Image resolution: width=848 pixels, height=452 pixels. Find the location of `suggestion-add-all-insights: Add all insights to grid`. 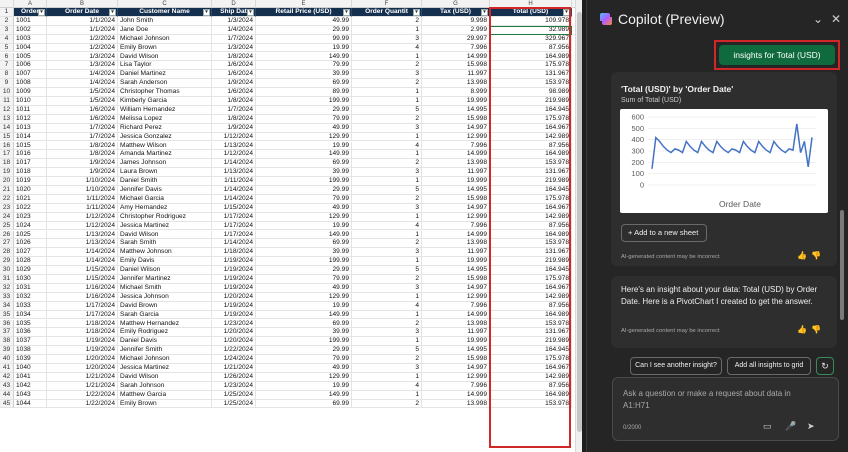

suggestion-add-all-insights: Add all insights to grid is located at coordinates (769, 366).